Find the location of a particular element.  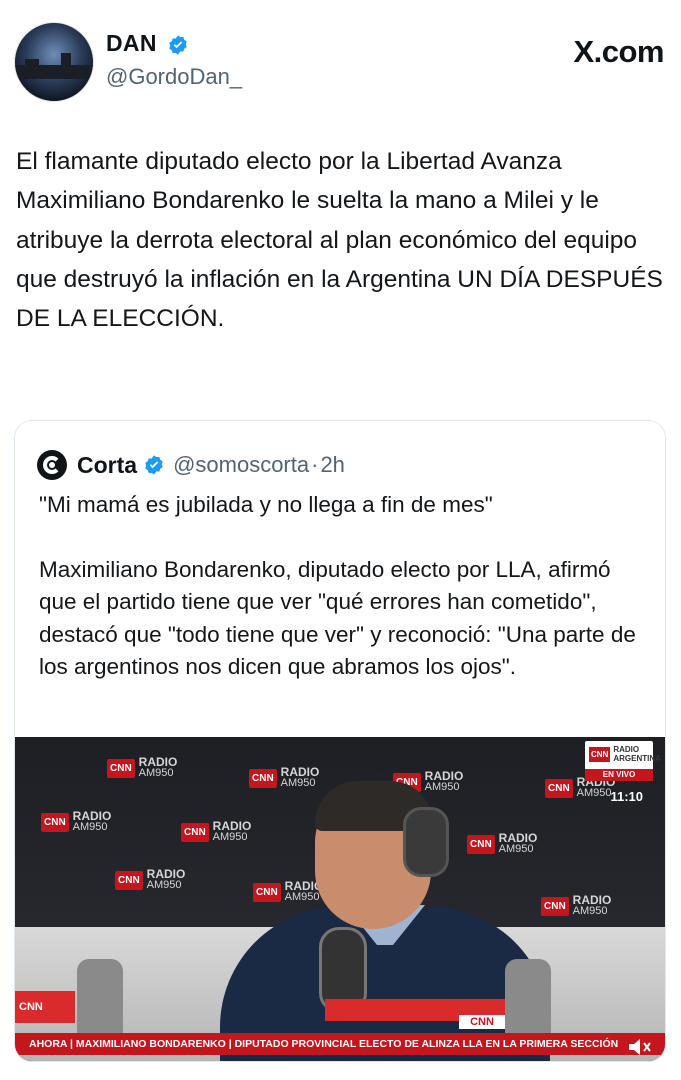

author-name: DAN is located at coordinates (147, 43).